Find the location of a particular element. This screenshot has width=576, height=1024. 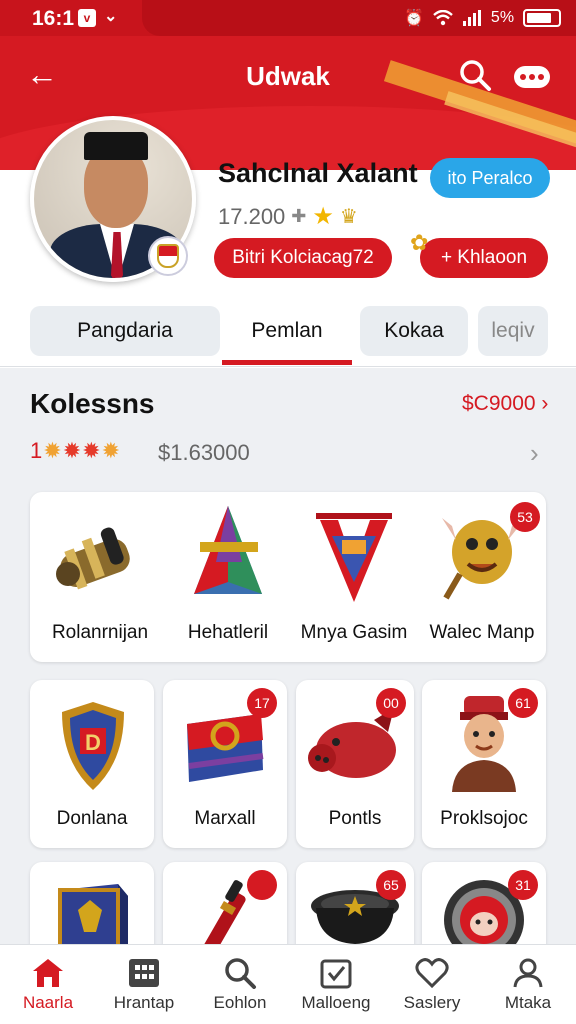

rating-prefix: 1 is located at coordinates (36, 450).